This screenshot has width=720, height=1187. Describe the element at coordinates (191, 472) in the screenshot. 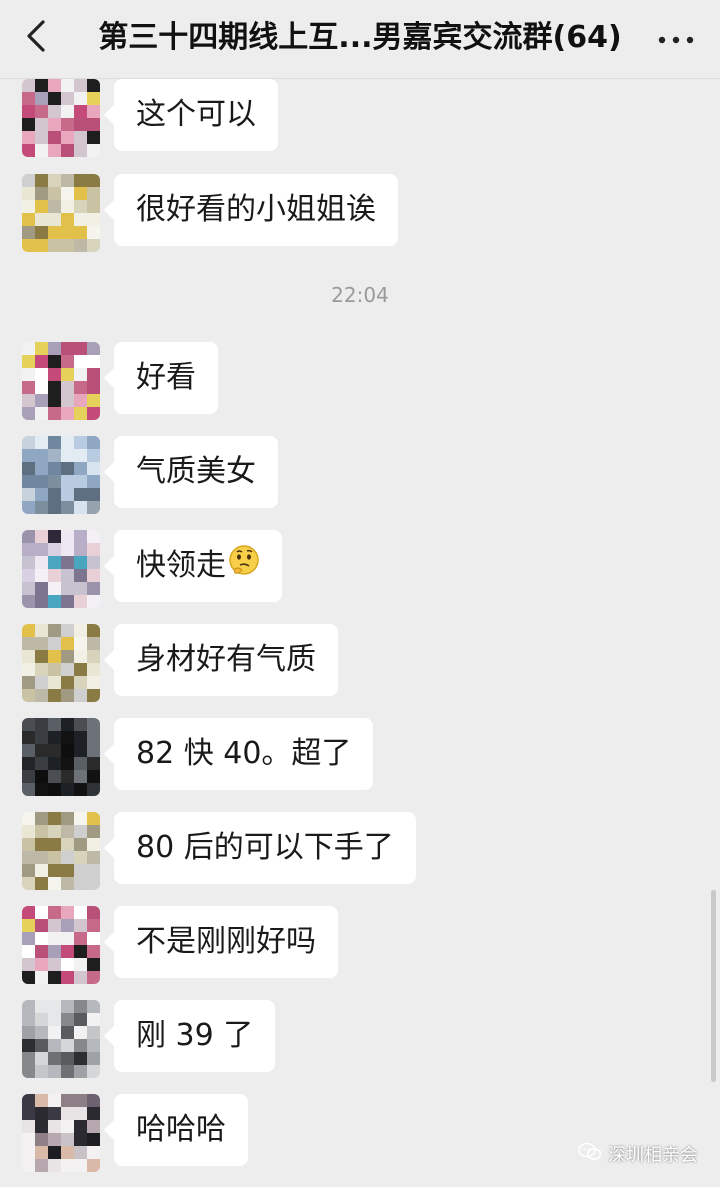

I see `message-bubble: 气质美女` at that location.